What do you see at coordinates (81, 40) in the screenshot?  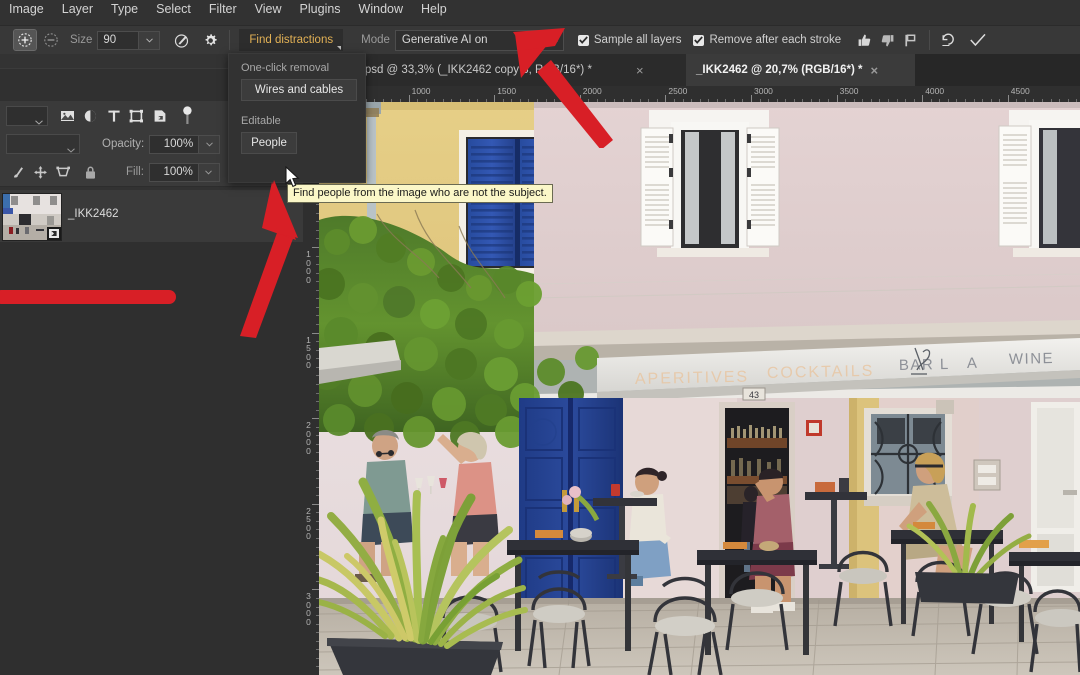 I see `brush-size-label: Size` at bounding box center [81, 40].